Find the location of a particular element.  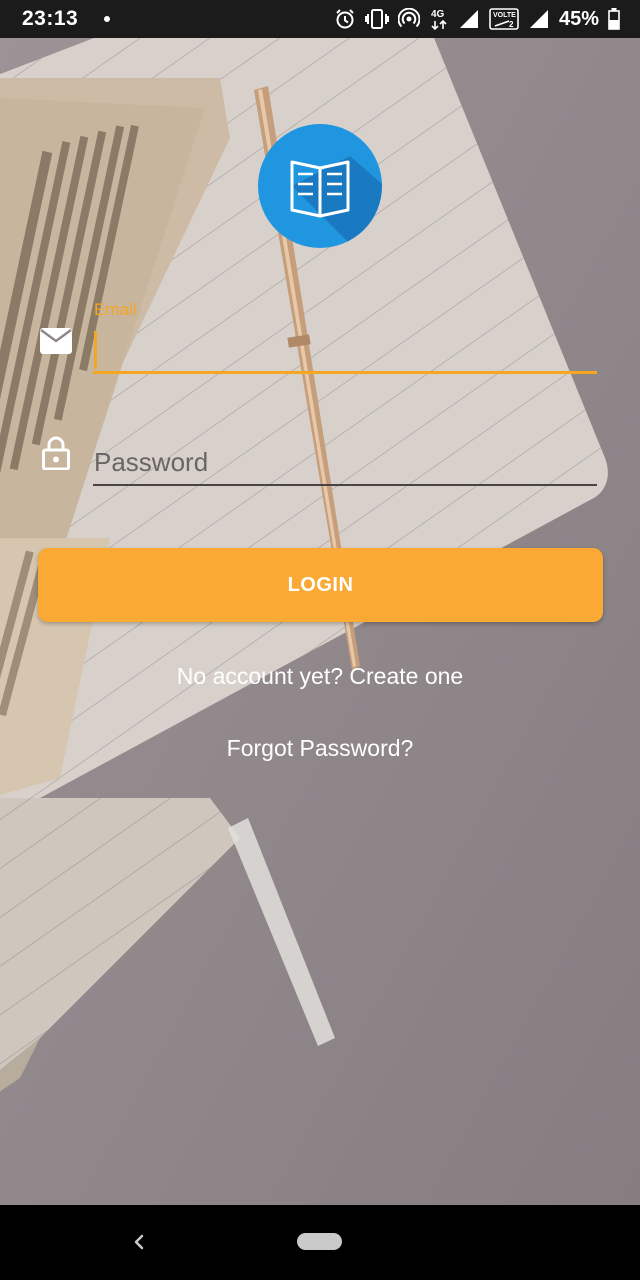

mail-icon is located at coordinates (56, 343).